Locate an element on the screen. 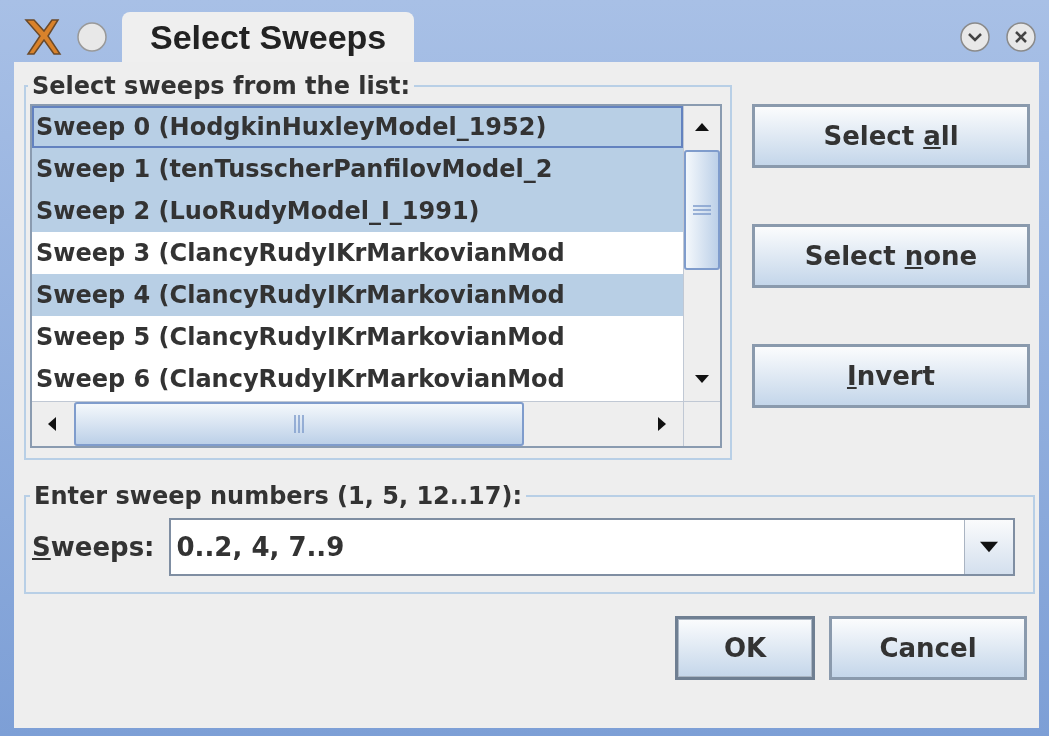  list-item: Sweep 4 (ClancyRudyIKrMarkovianMod is located at coordinates (357, 295).